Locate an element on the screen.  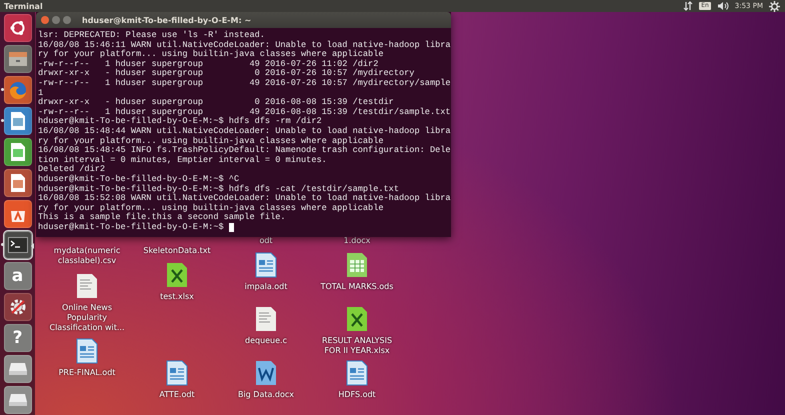
terminal-line: Deleted /dir2 is located at coordinates (72, 169).